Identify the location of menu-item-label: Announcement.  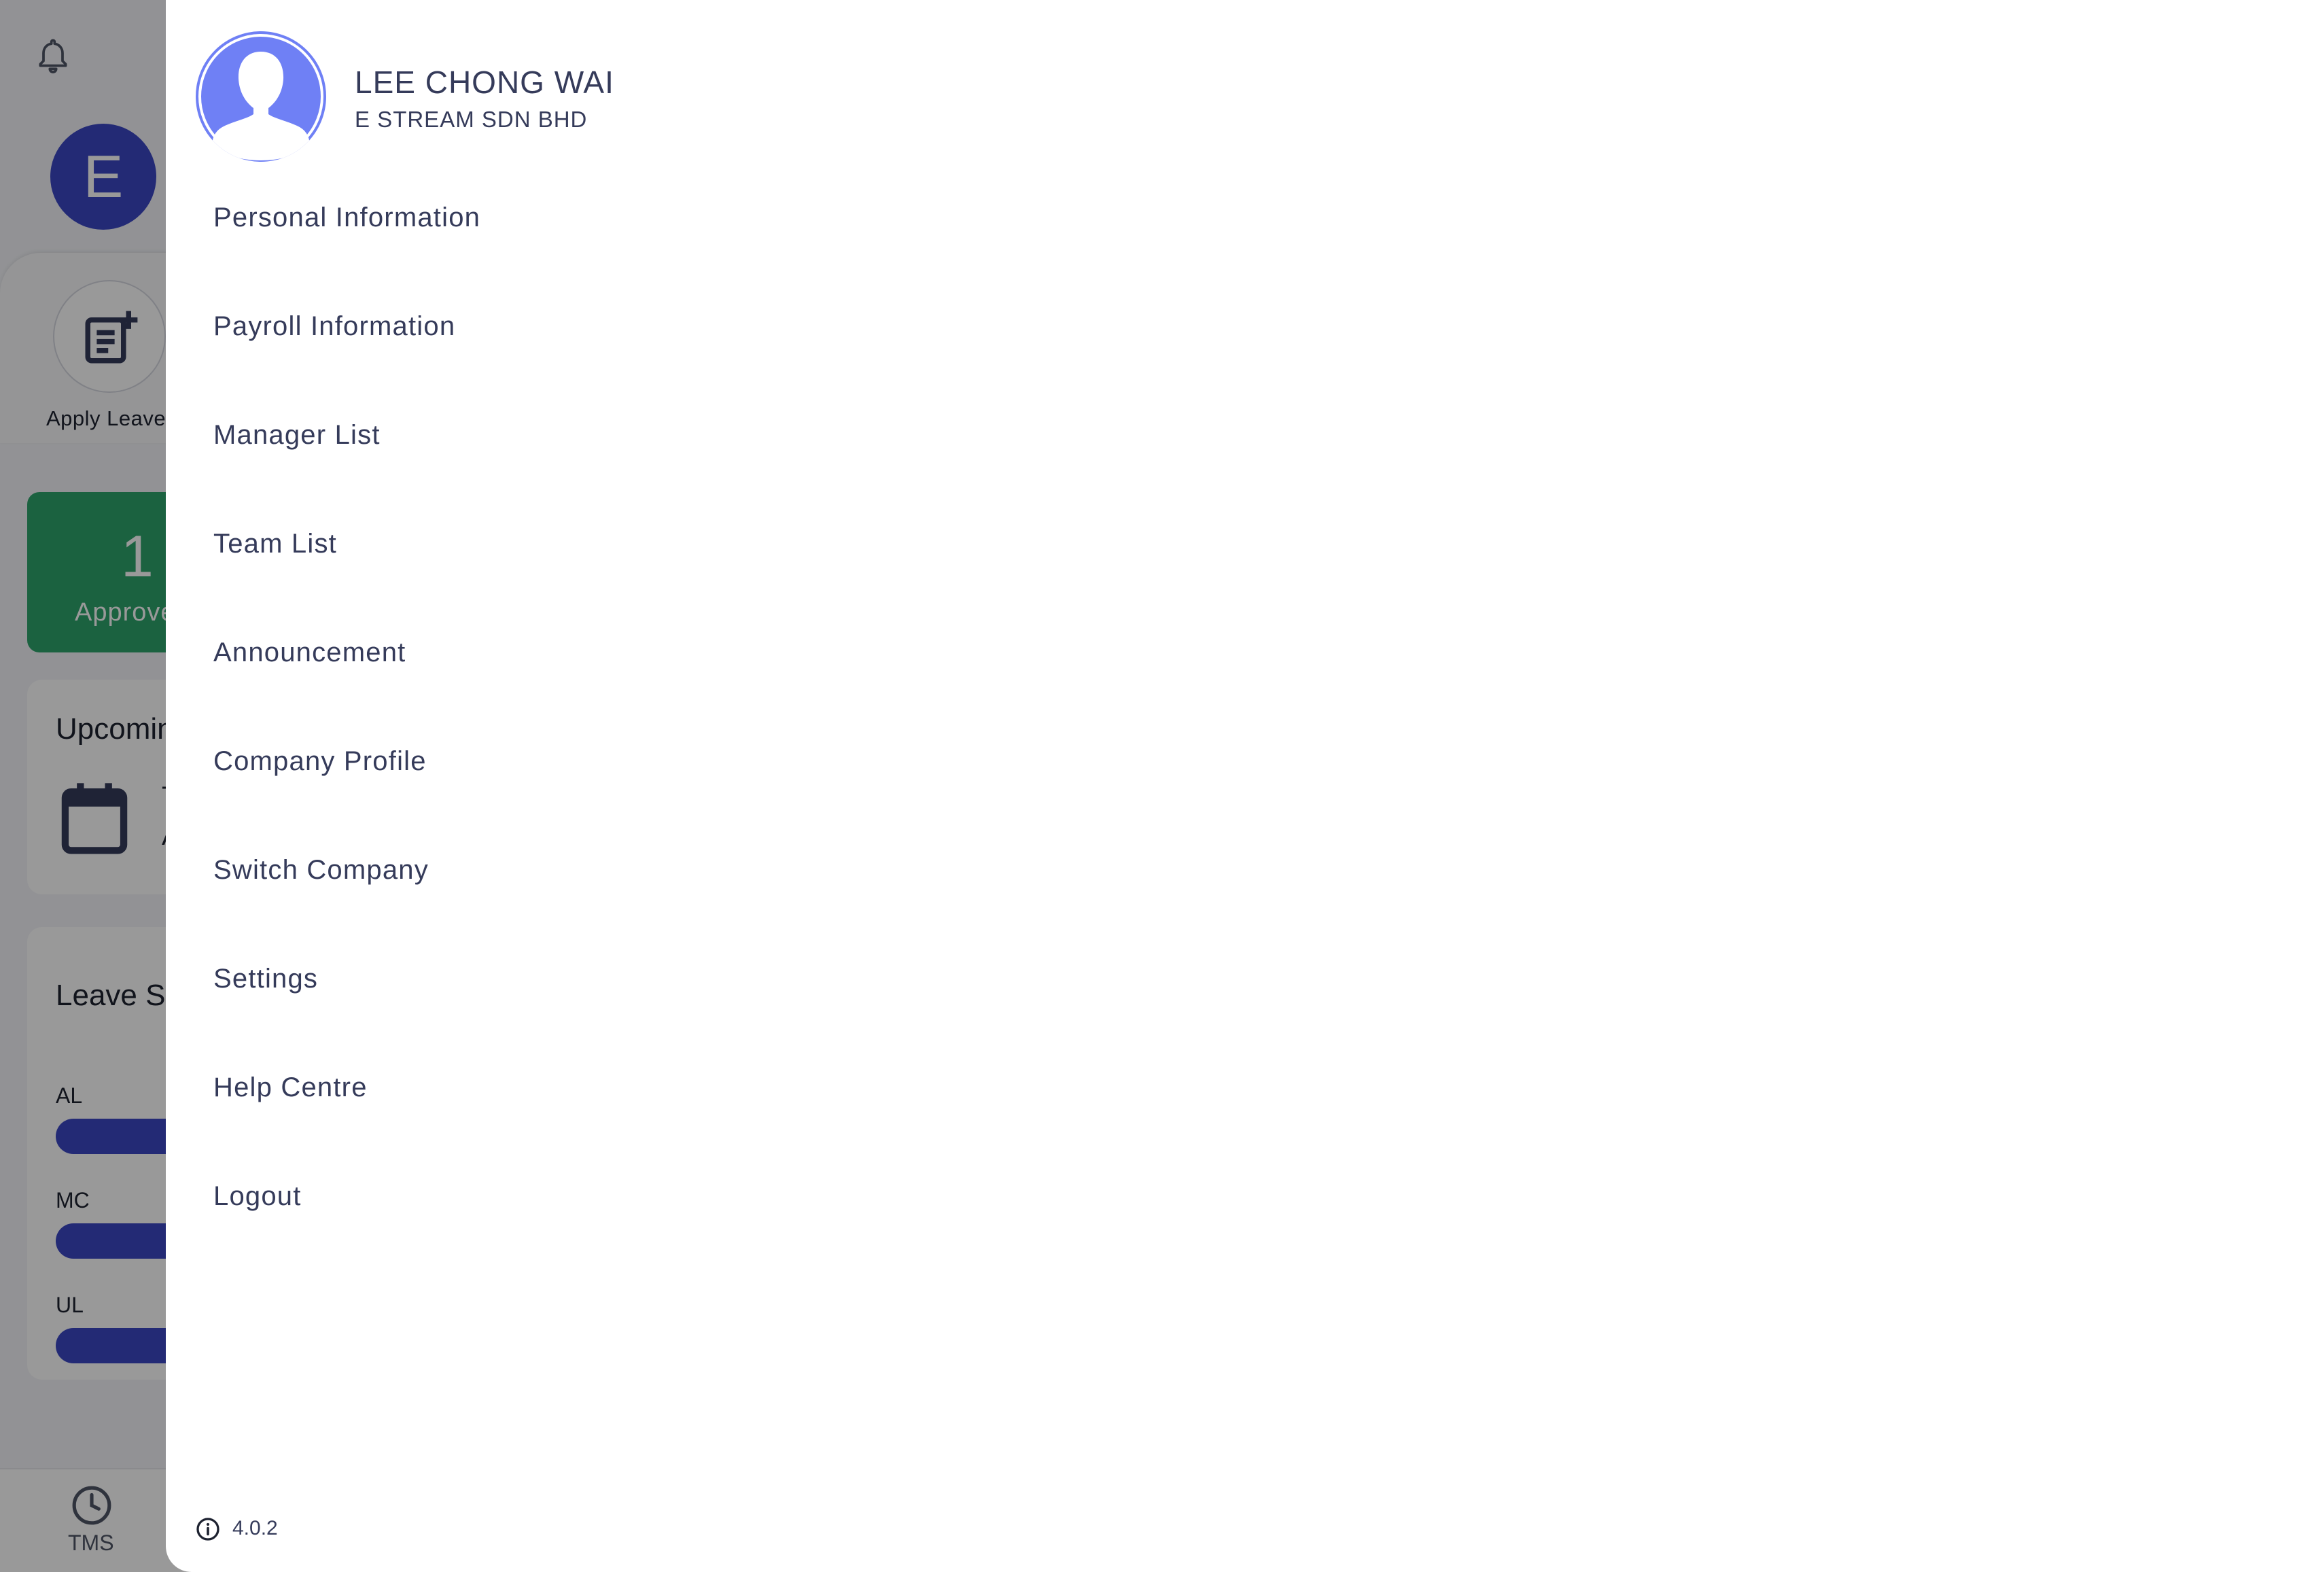
(309, 652).